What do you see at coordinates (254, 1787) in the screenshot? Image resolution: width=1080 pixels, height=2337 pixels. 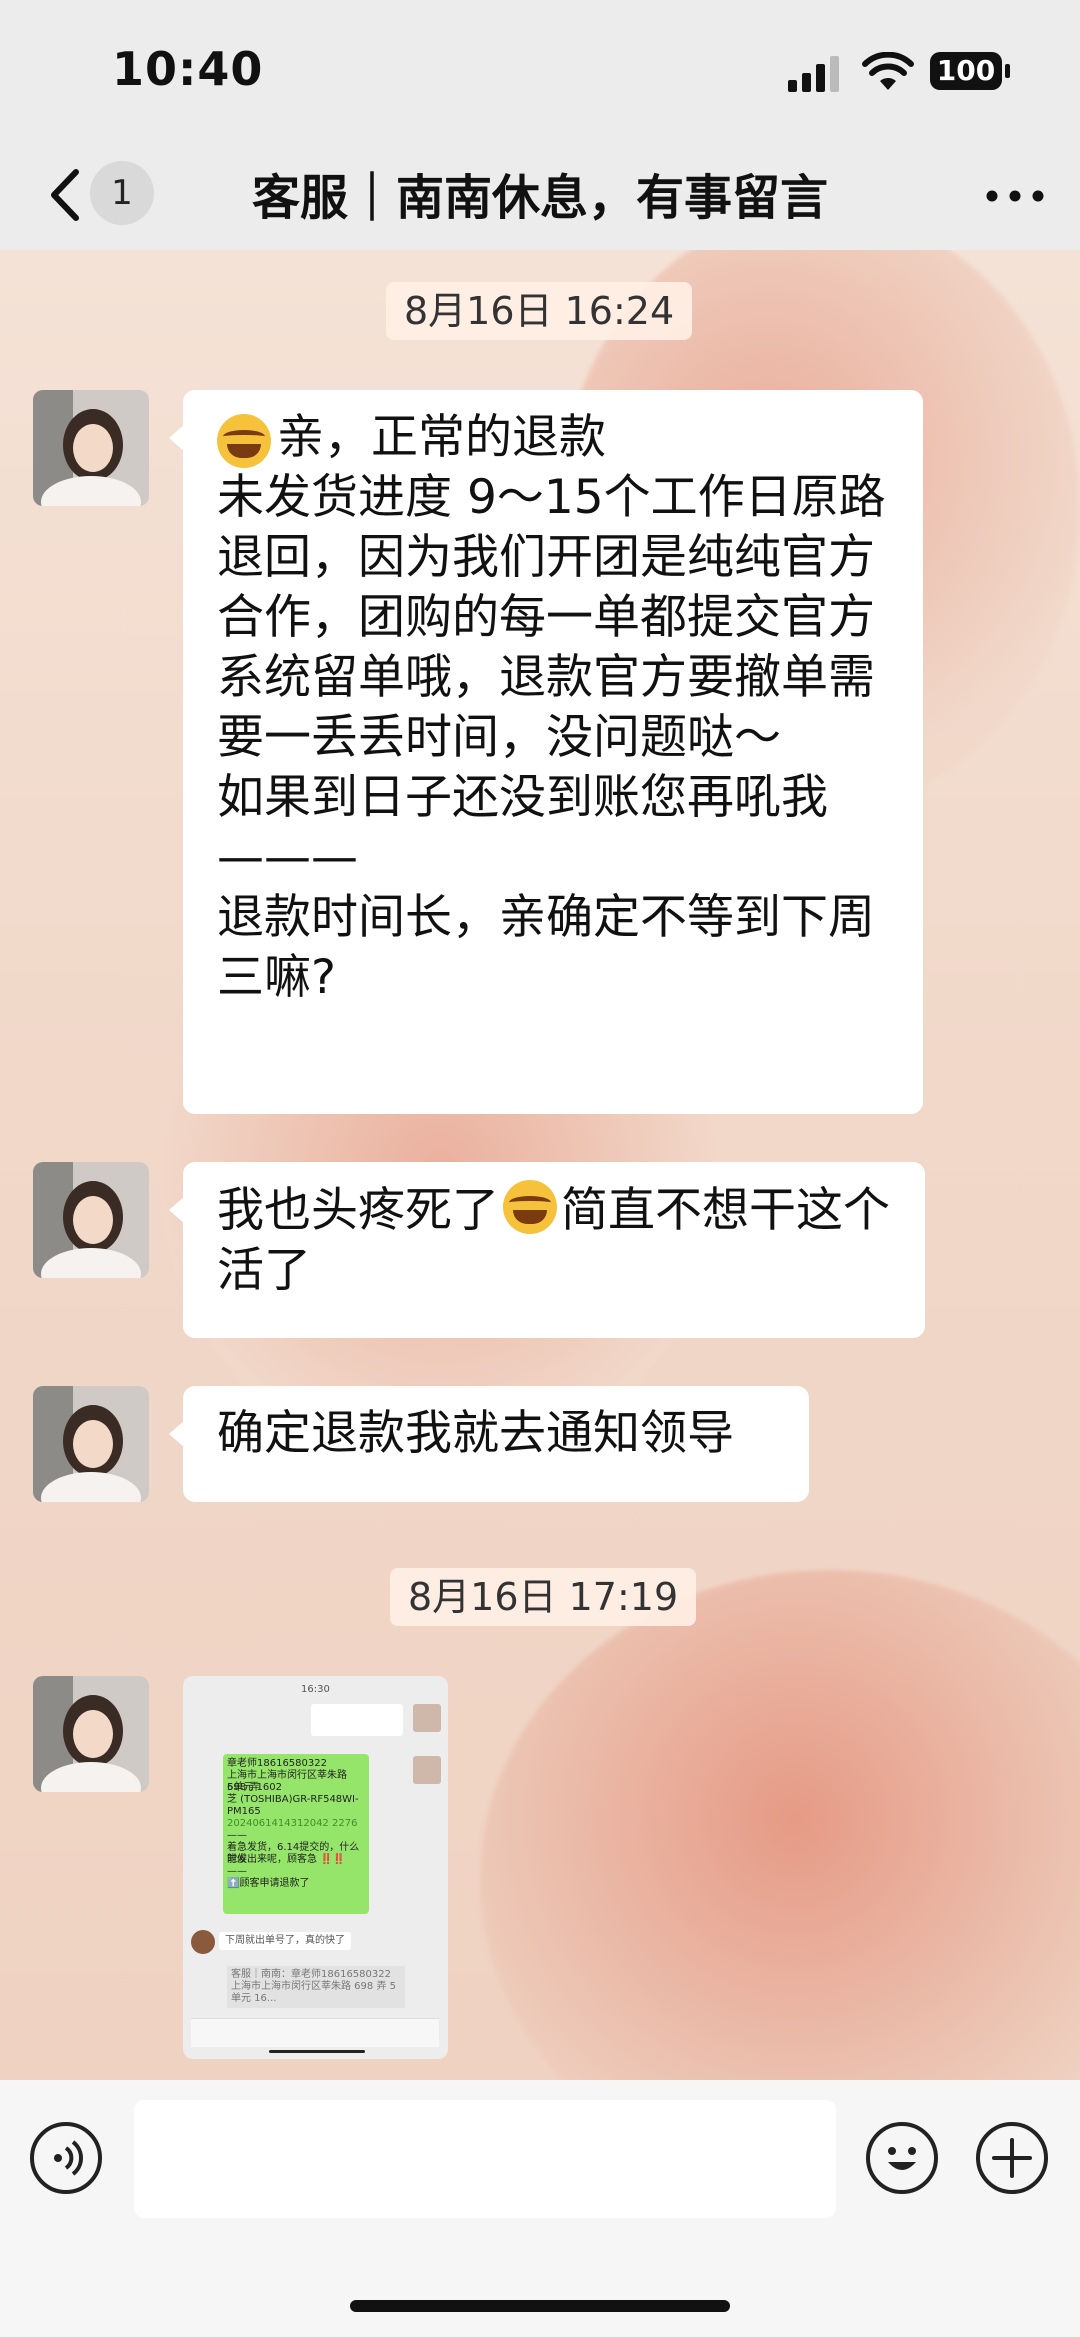 I see `thumb-line: 5单元 1602` at bounding box center [254, 1787].